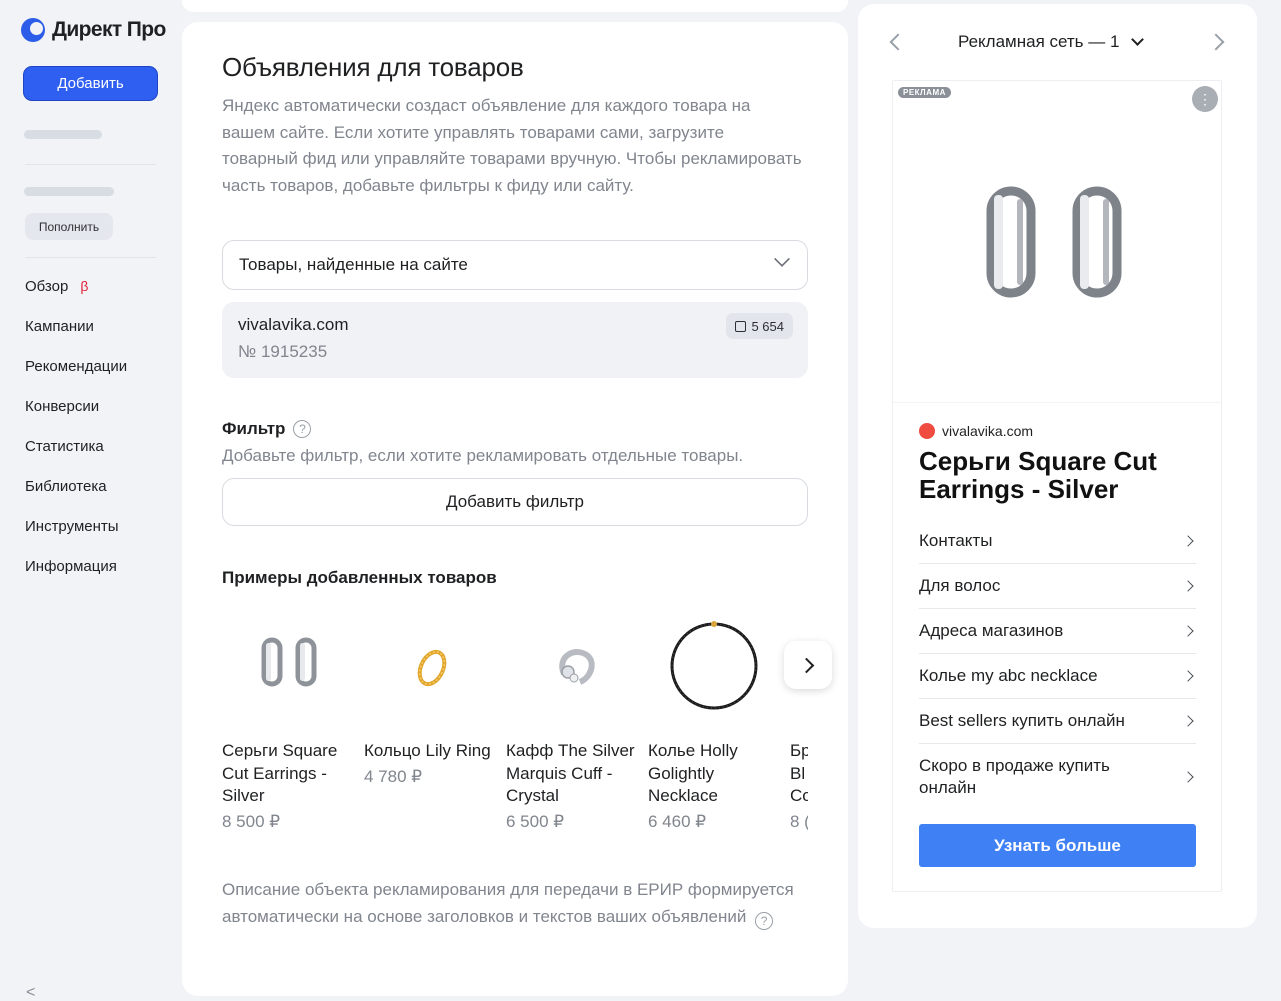  Describe the element at coordinates (76, 286) in the screenshot. I see `nav-item-overview: Обзор β` at that location.